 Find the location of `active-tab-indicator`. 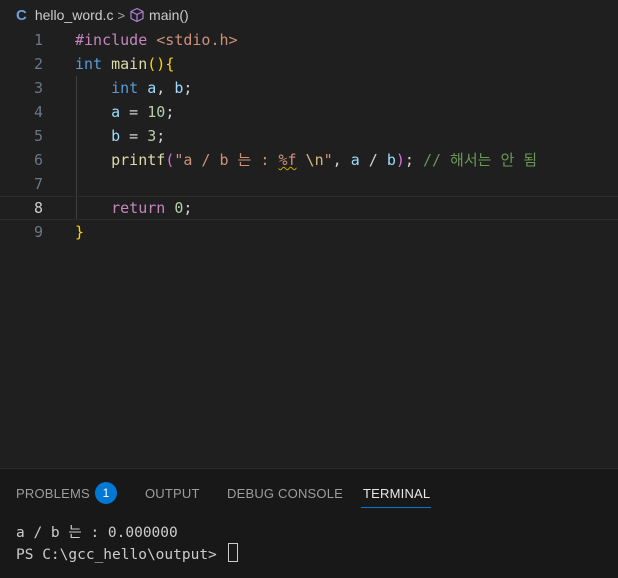

active-tab-indicator is located at coordinates (396, 507).